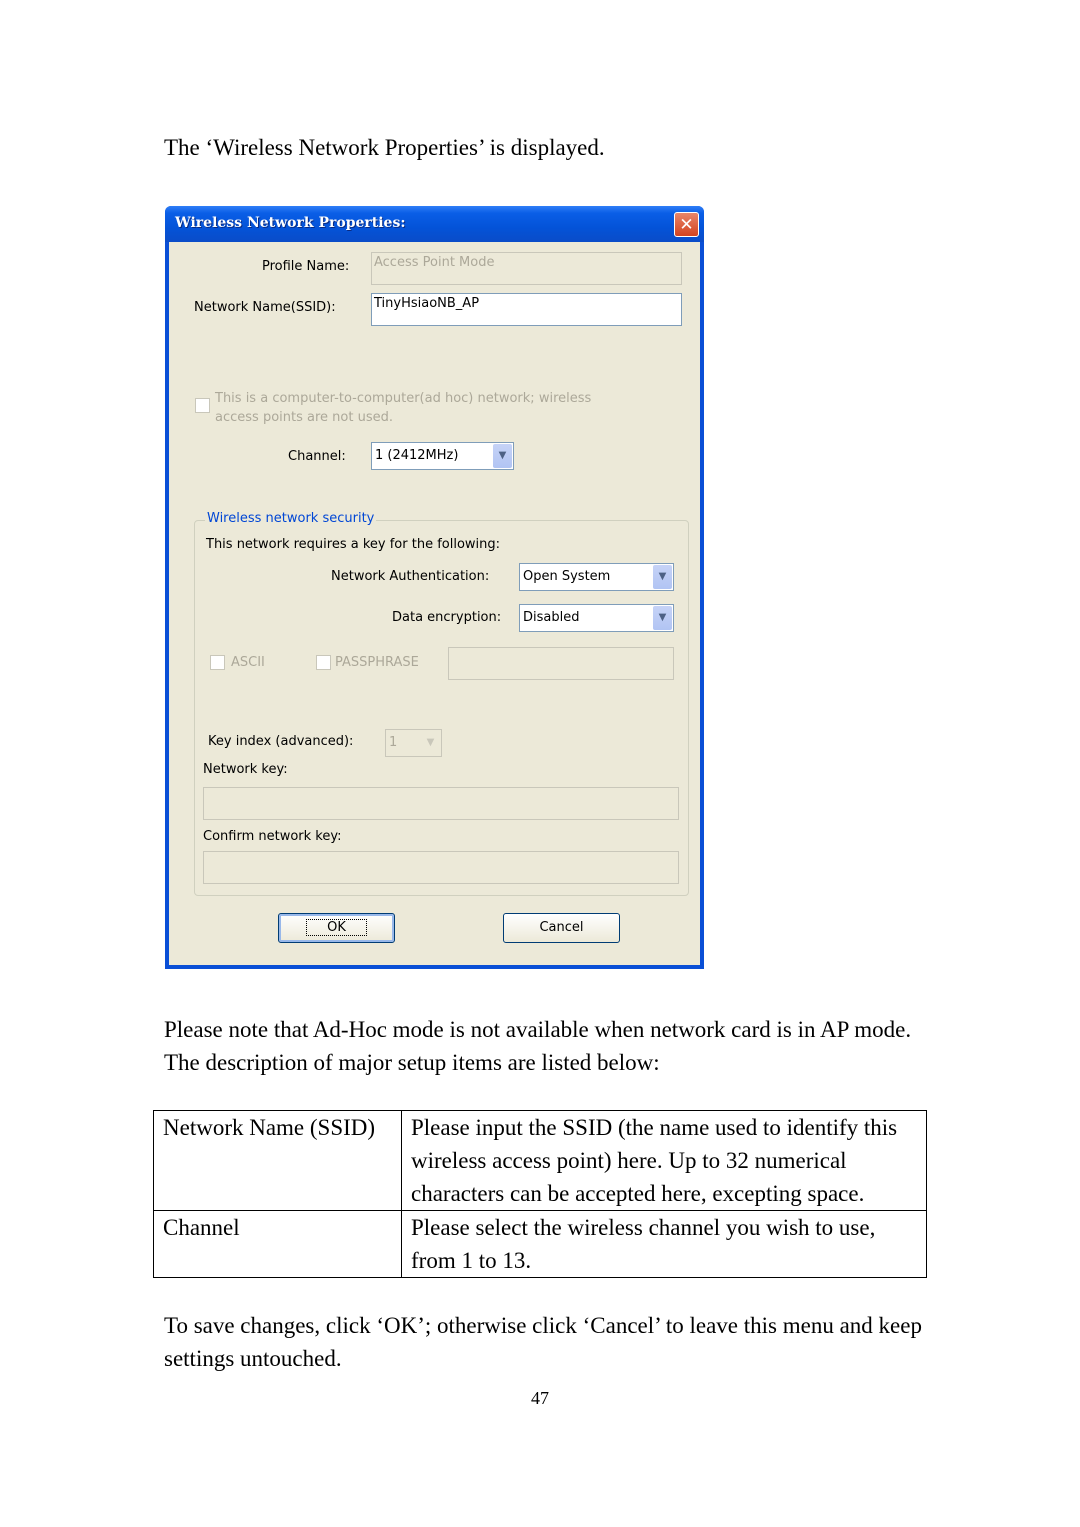  I want to click on cancel-button: Cancel, so click(561, 928).